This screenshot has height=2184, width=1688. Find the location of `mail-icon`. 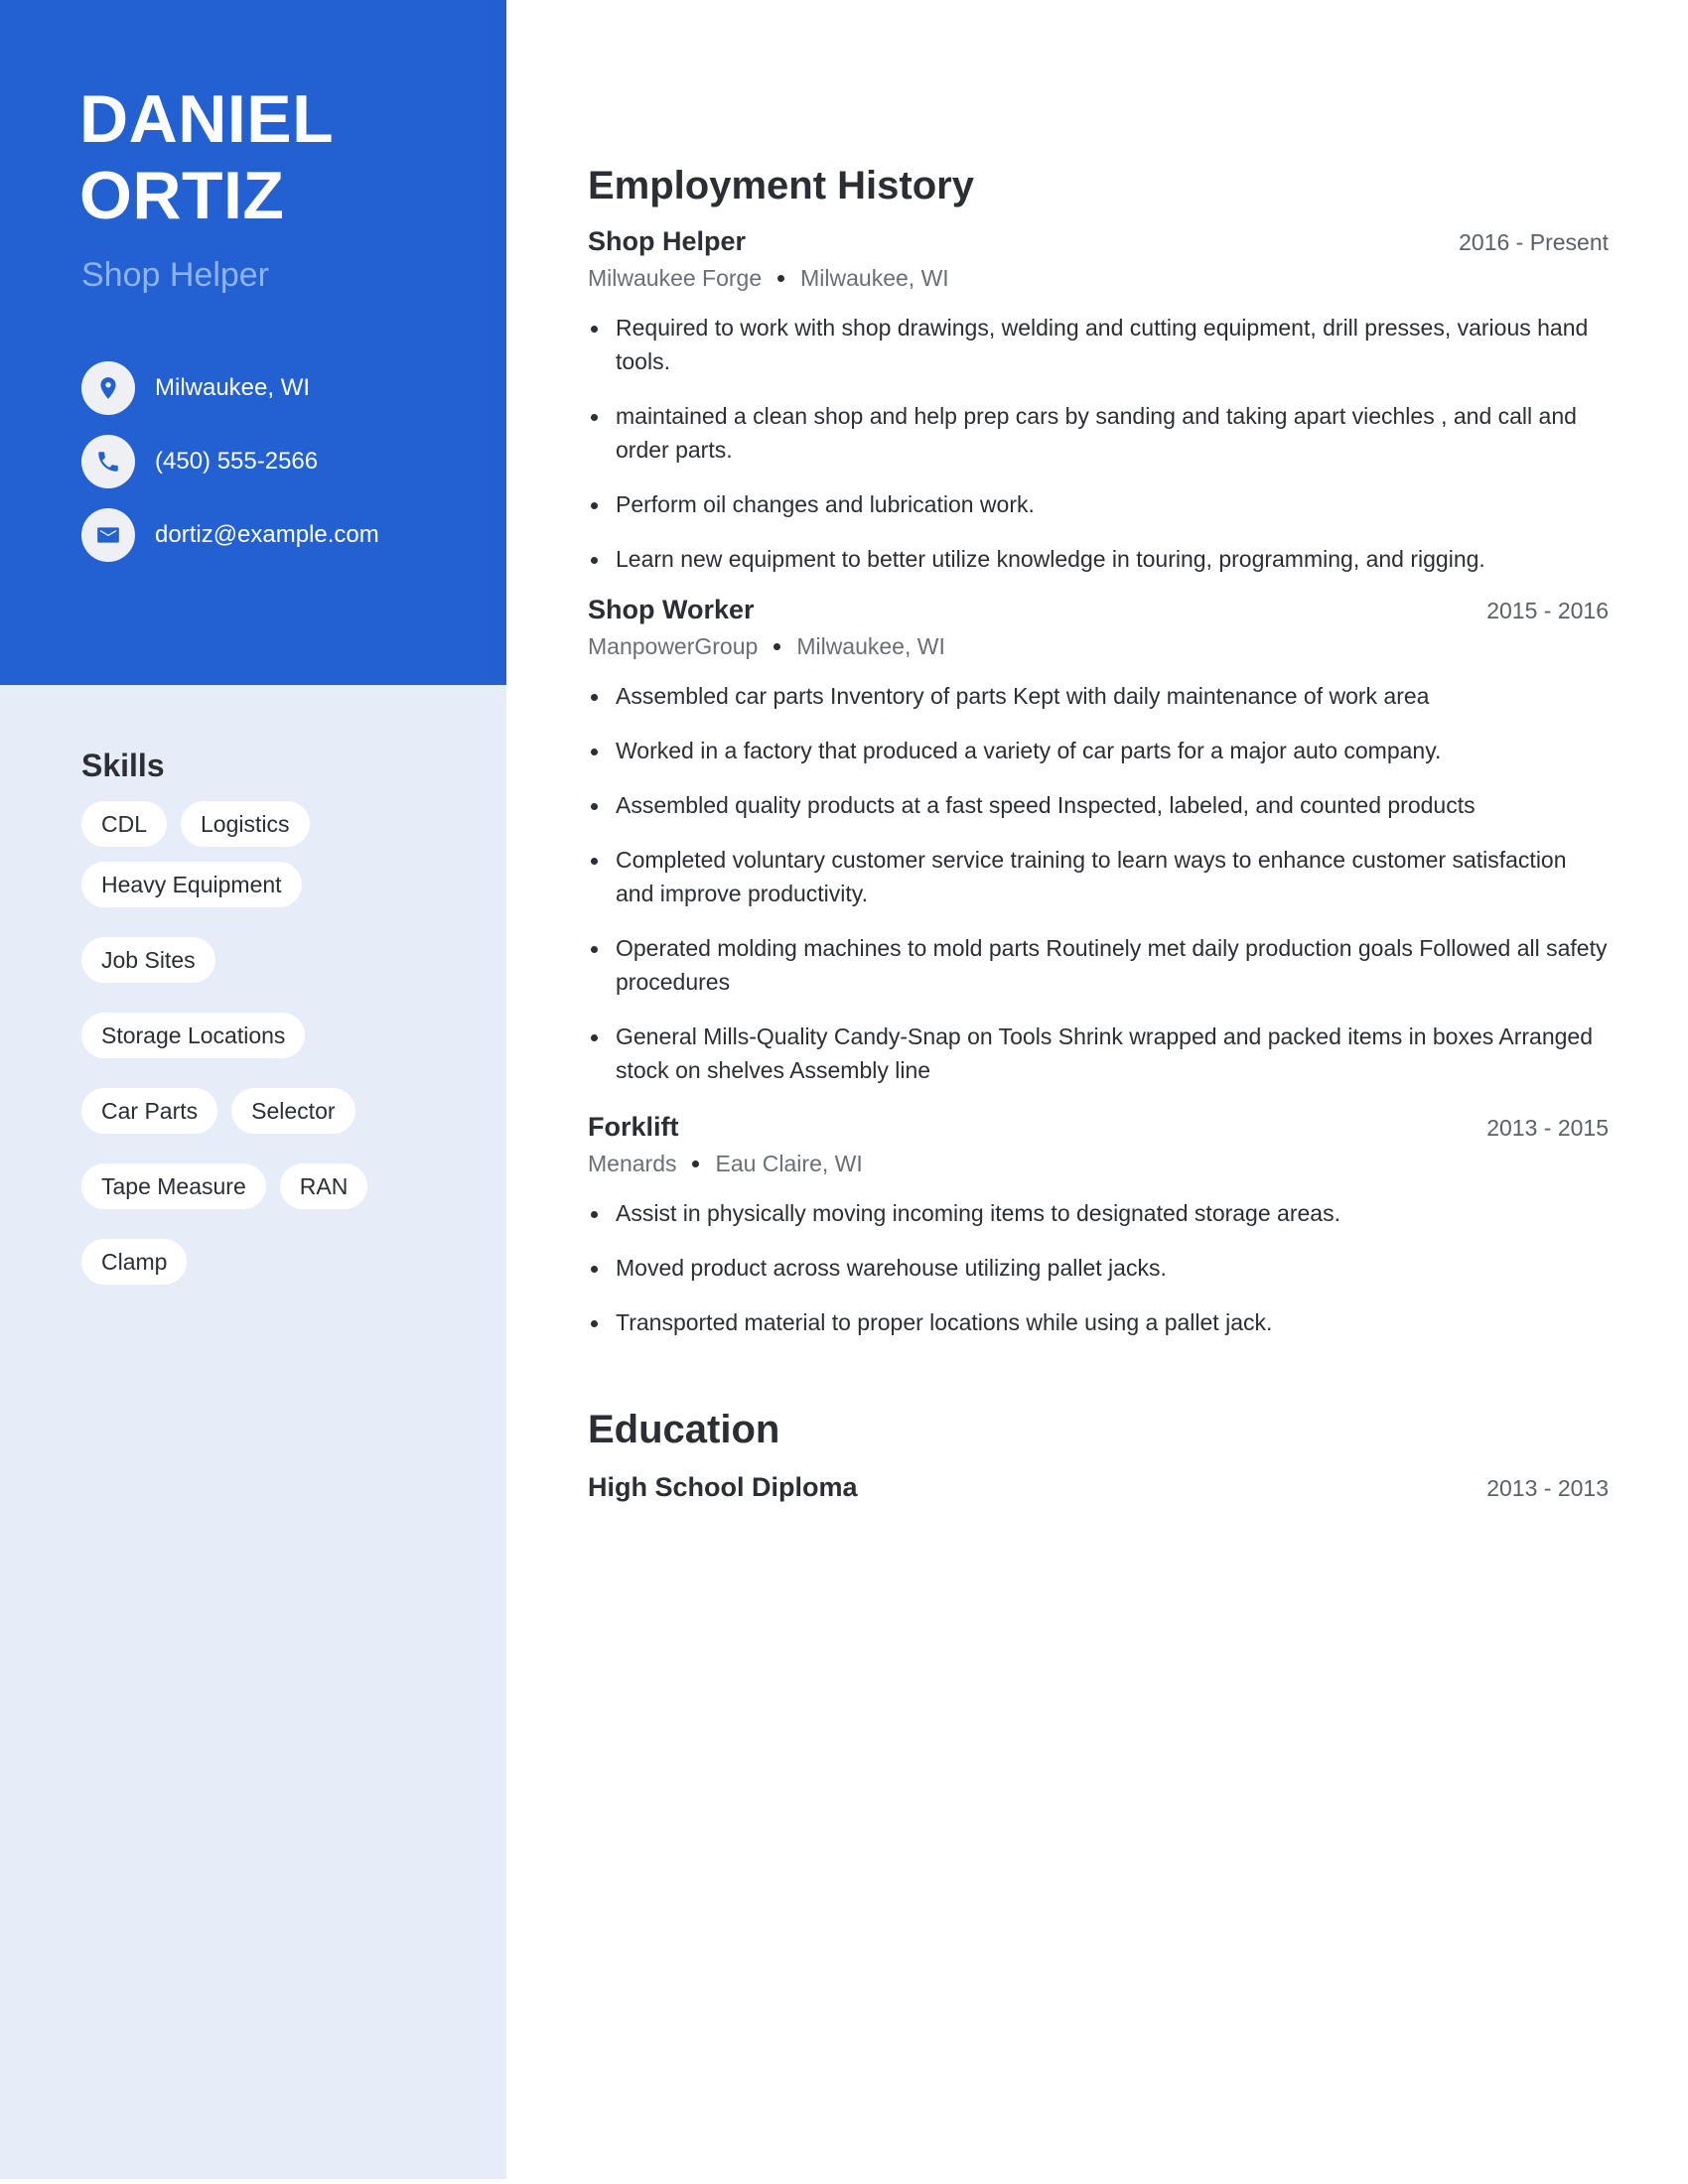

mail-icon is located at coordinates (108, 535).